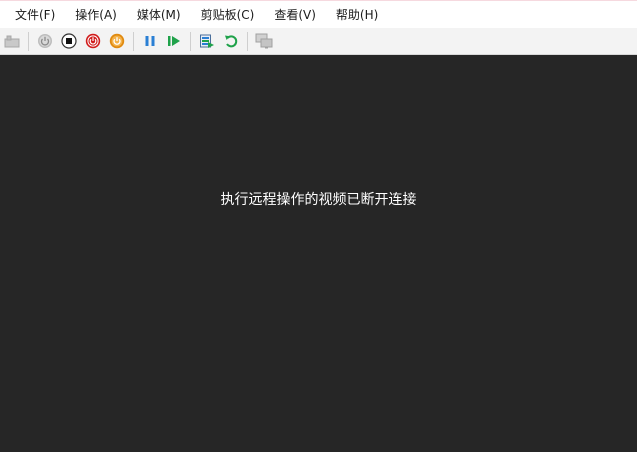 The image size is (637, 452). Describe the element at coordinates (357, 15) in the screenshot. I see `menu-help: 帮助(H)` at that location.